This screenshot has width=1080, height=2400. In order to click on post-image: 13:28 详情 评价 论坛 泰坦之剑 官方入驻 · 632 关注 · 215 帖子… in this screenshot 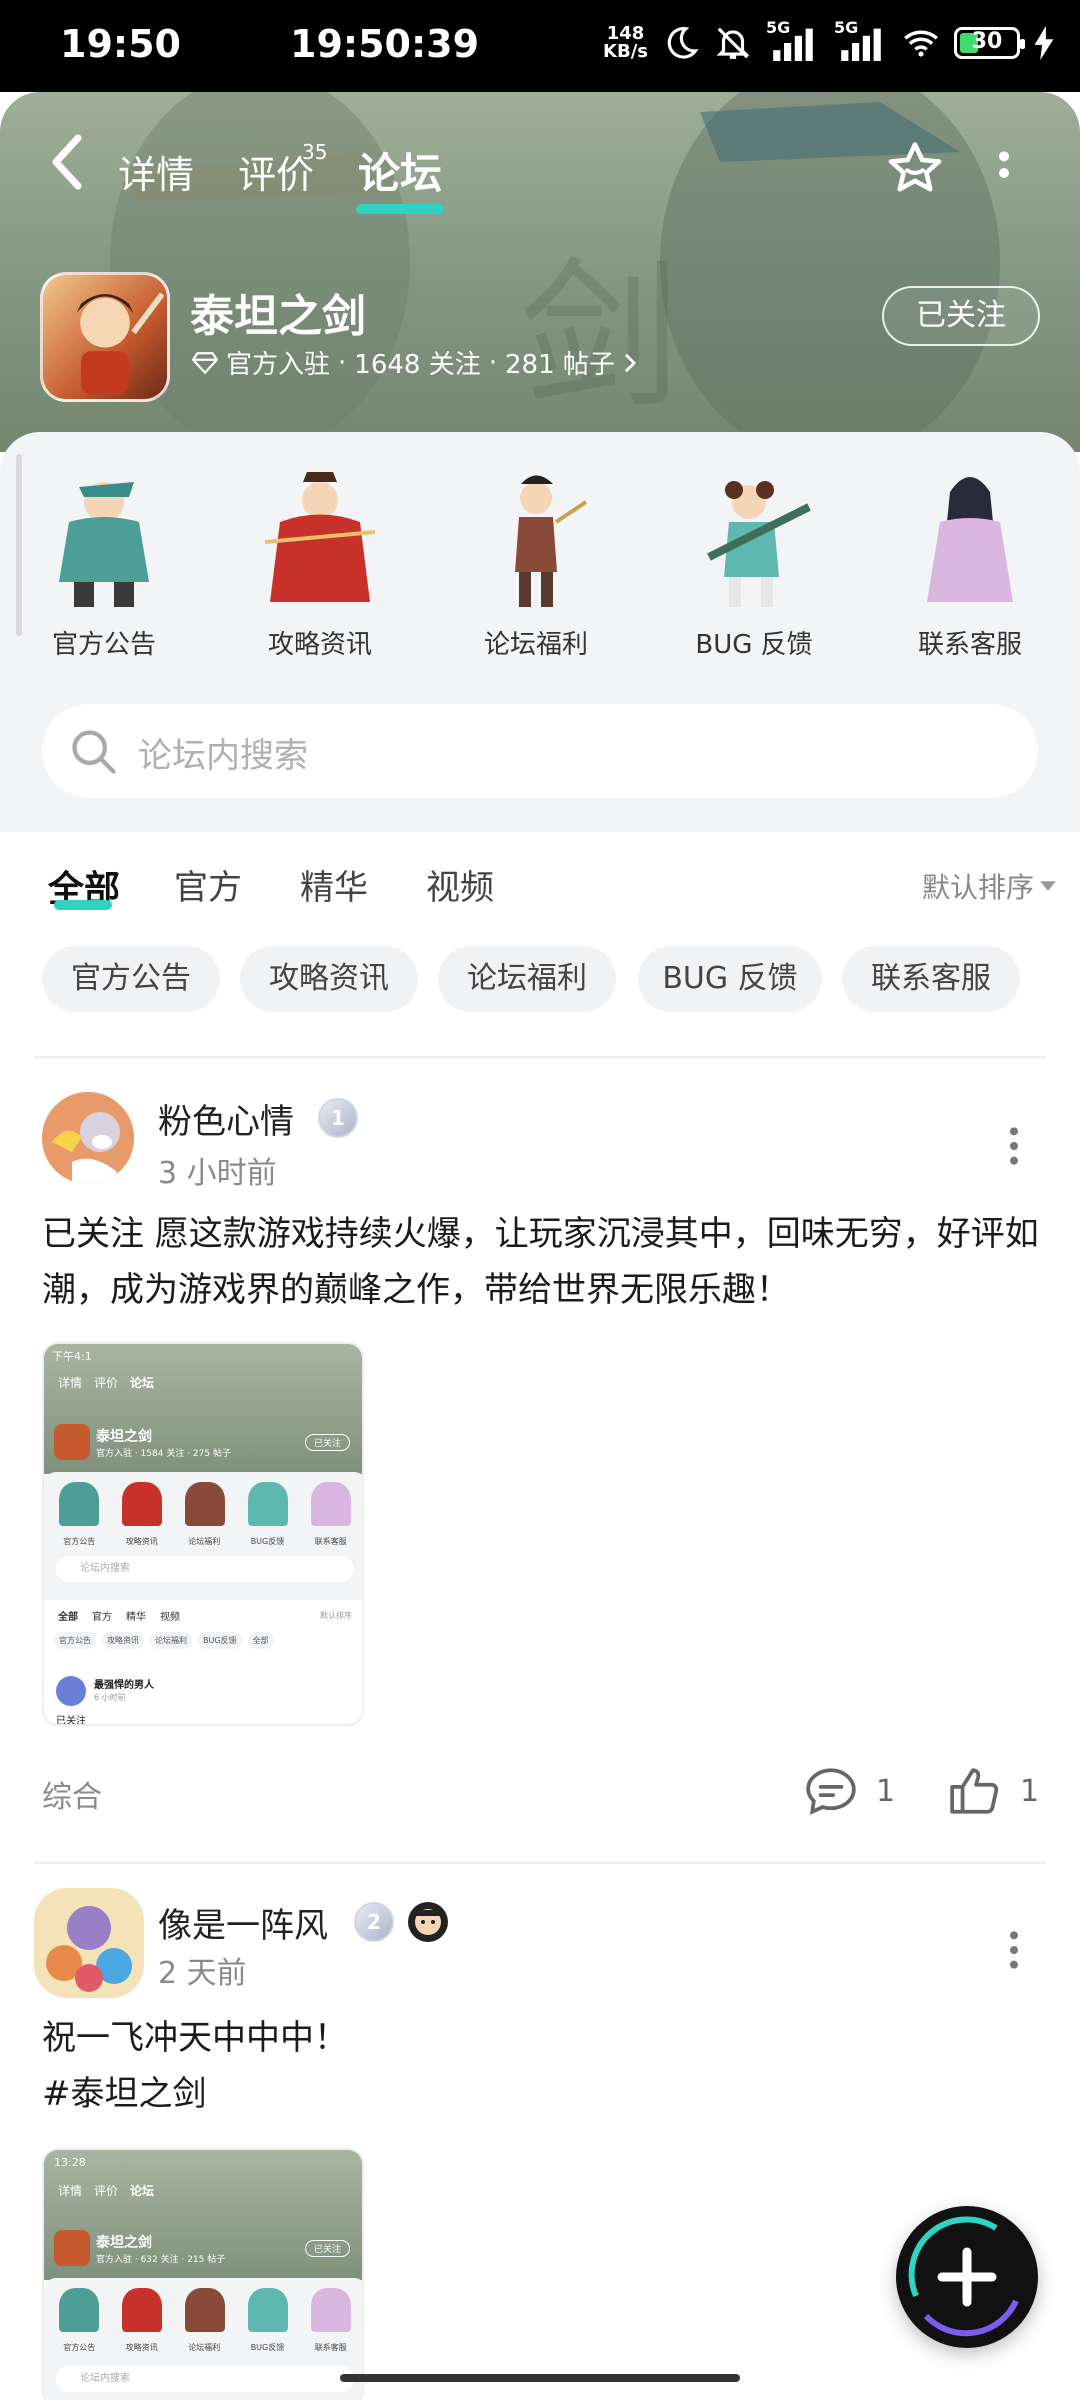, I will do `click(203, 2274)`.